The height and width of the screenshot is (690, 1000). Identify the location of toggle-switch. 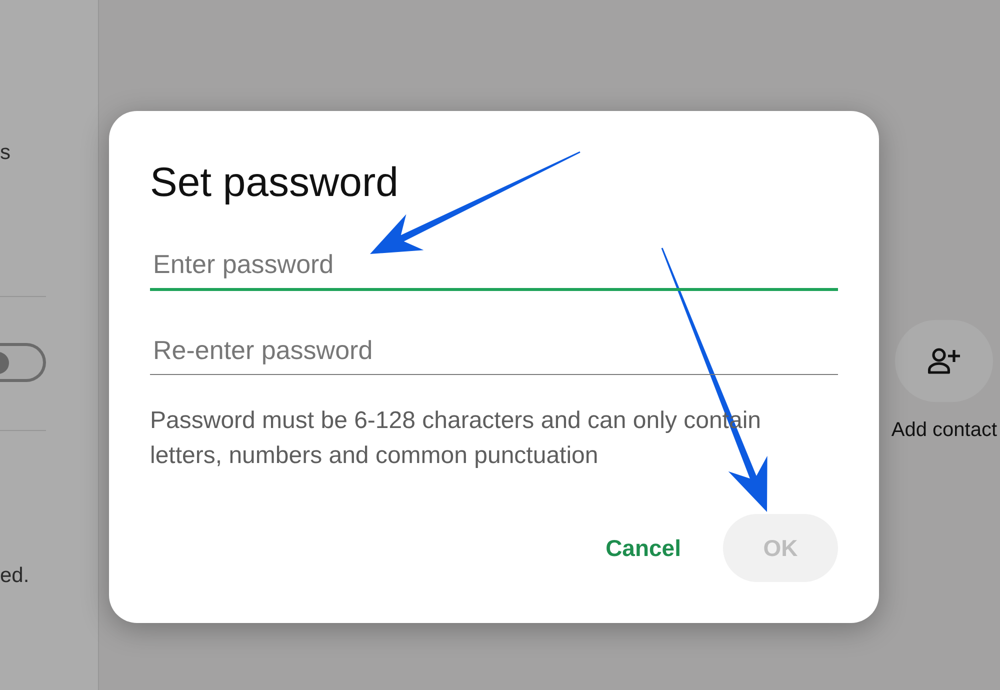
(23, 362).